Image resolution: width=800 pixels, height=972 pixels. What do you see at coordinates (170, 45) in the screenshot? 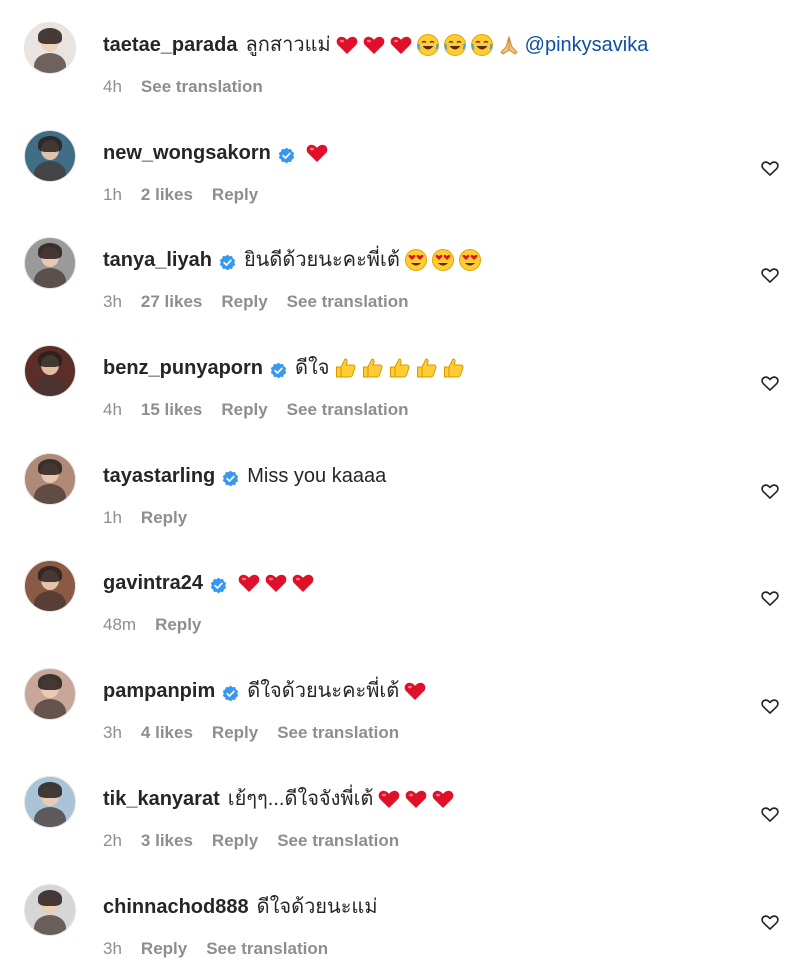
I see `username-link: taetae_parada` at bounding box center [170, 45].